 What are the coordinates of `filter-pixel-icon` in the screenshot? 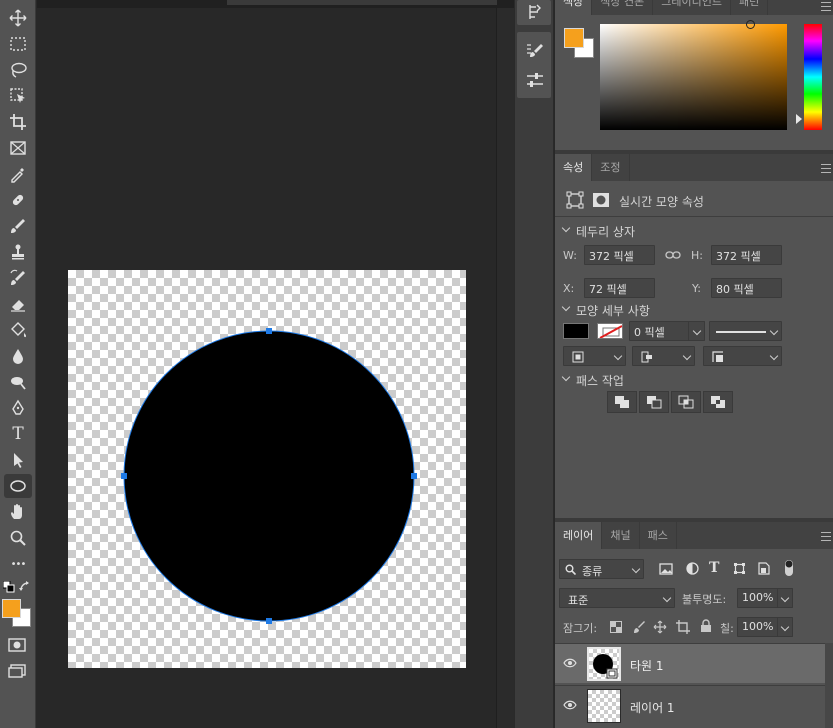 It's located at (666, 569).